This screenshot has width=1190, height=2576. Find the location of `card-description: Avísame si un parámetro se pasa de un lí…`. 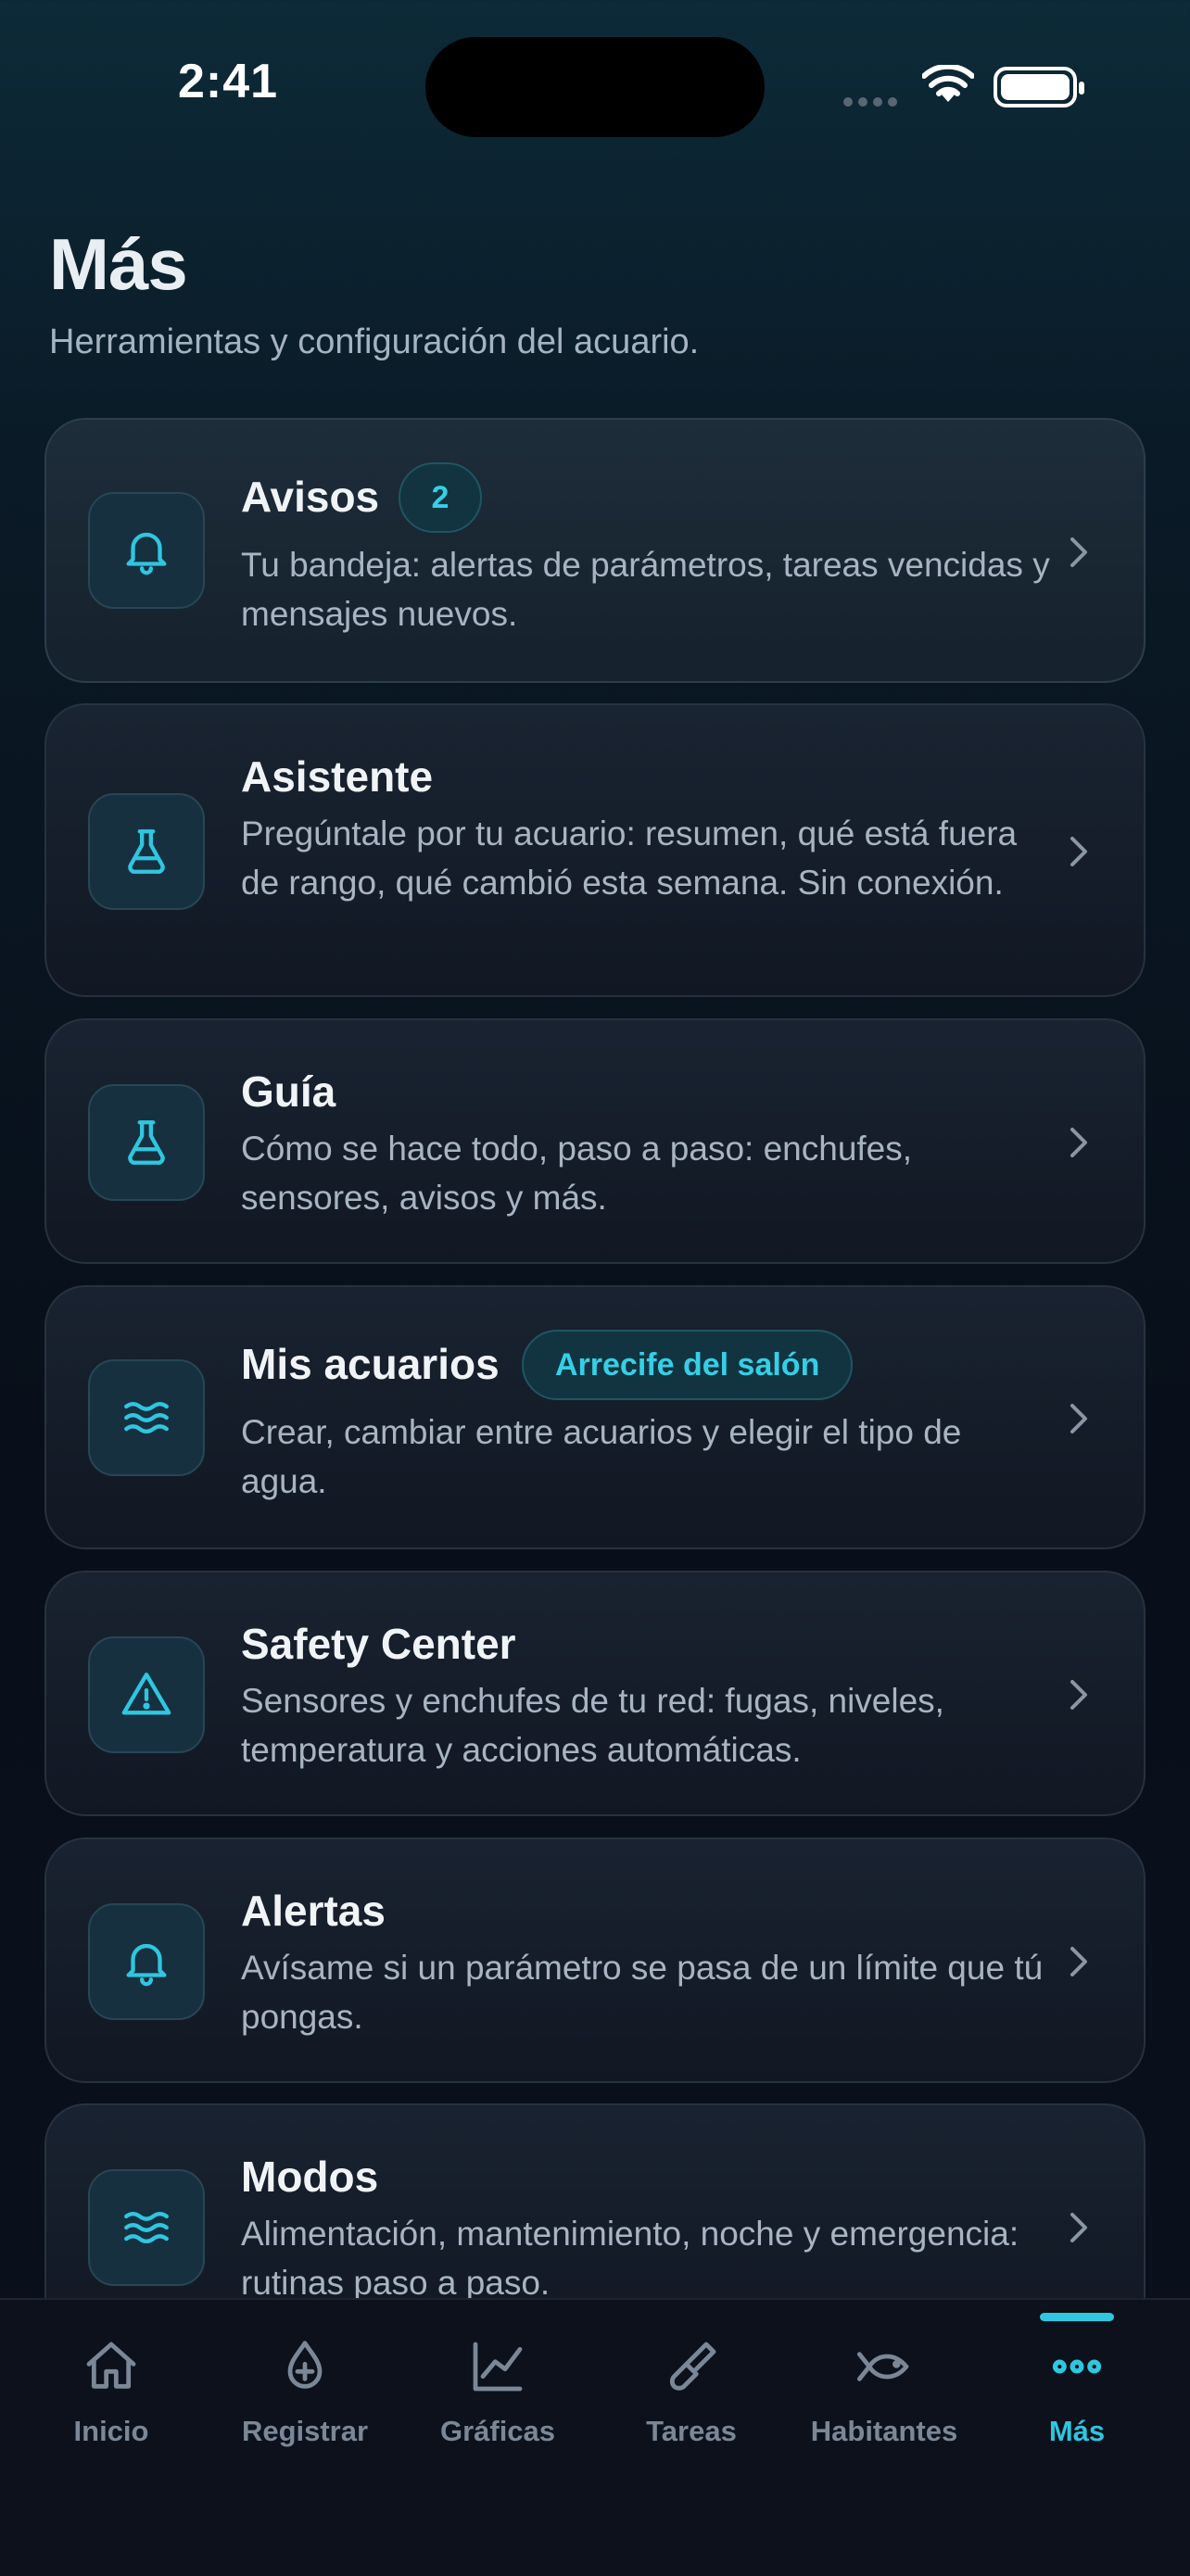

card-description: Avísame si un parámetro se pasa de un lí… is located at coordinates (642, 1993).